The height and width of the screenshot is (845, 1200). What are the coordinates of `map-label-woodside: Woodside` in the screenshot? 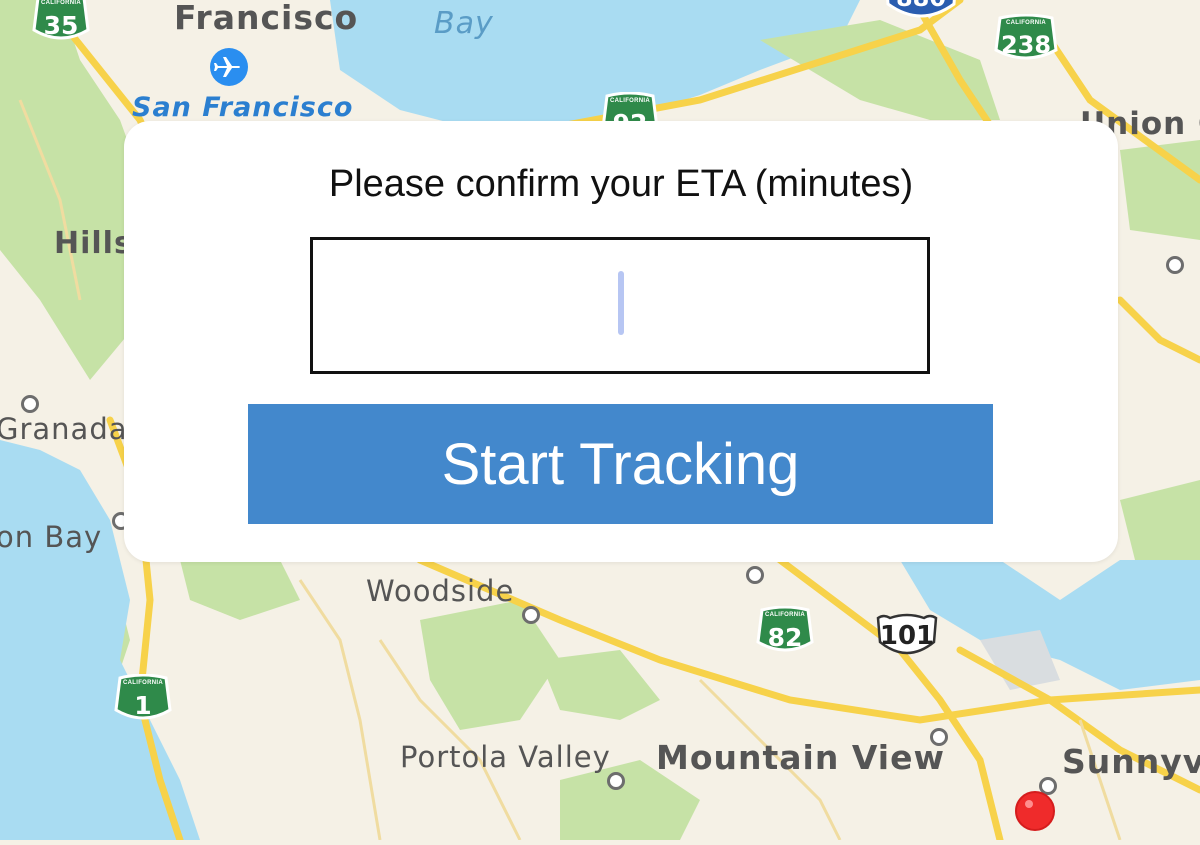 It's located at (440, 591).